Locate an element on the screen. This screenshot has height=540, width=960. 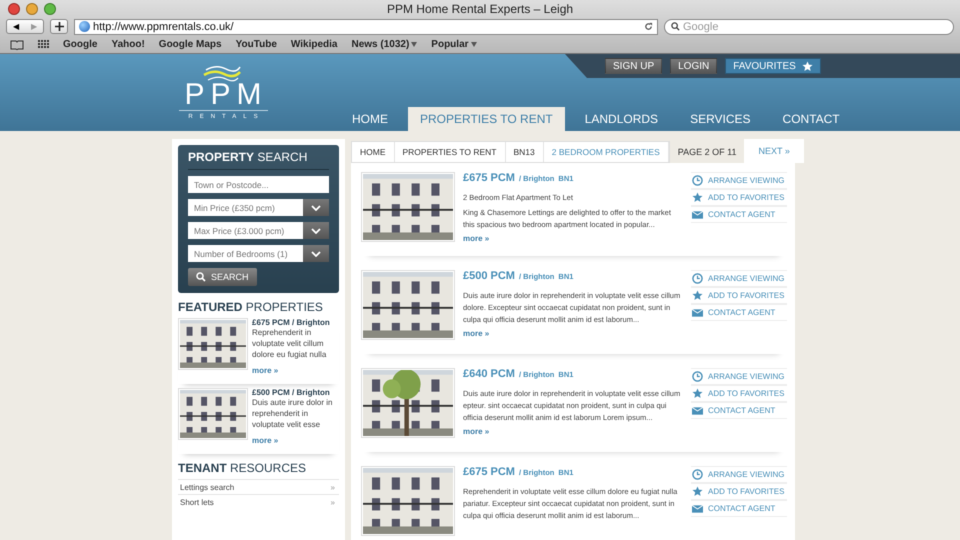
nav-tab: PROPERTIES TO RENT is located at coordinates (486, 119).